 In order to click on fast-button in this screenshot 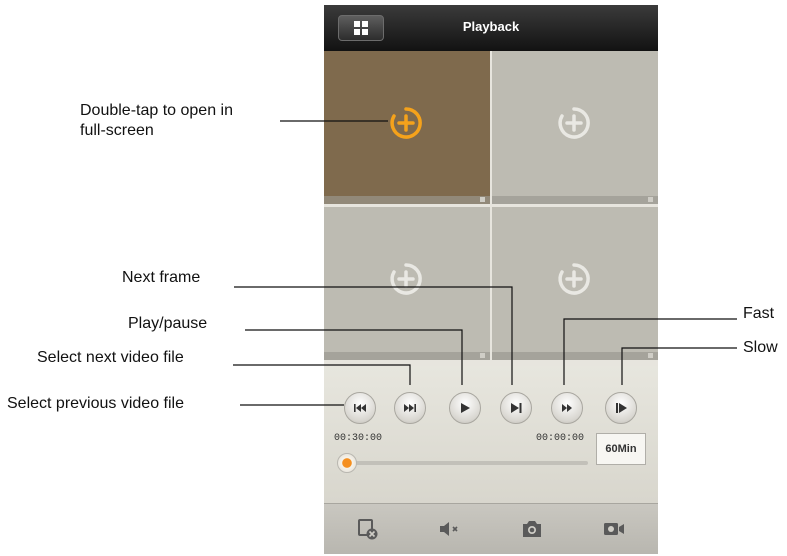, I will do `click(567, 408)`.